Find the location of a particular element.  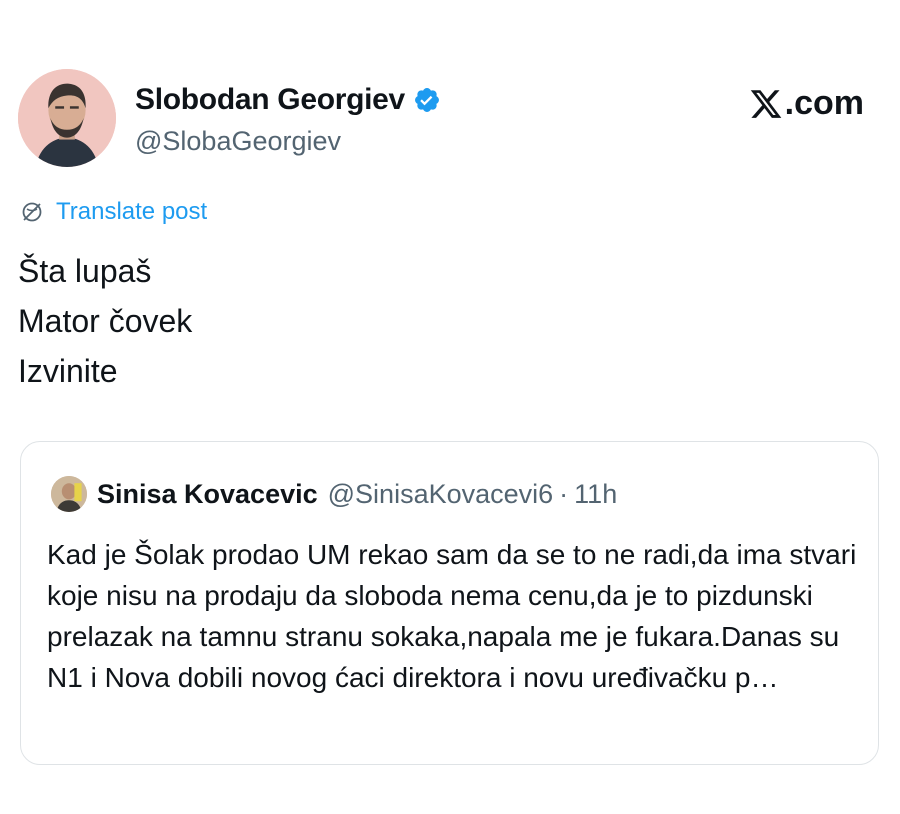

brand-watermark: .com is located at coordinates (806, 103).